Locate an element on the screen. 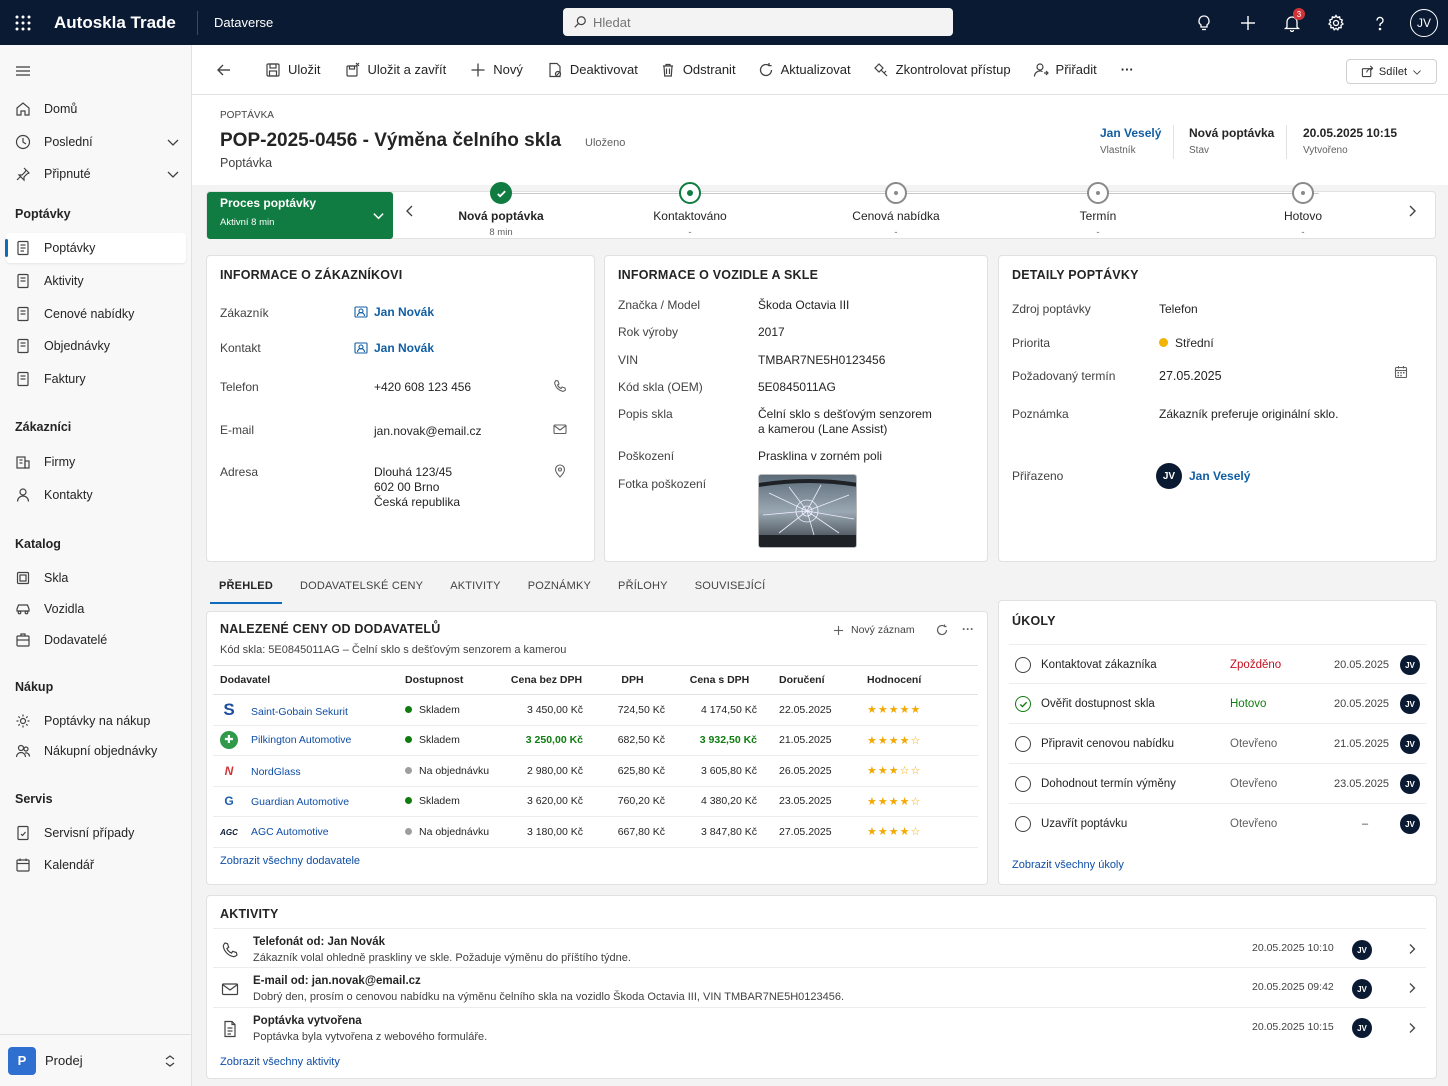 This screenshot has height=1086, width=1448. delete-button: Odstranit is located at coordinates (698, 70).